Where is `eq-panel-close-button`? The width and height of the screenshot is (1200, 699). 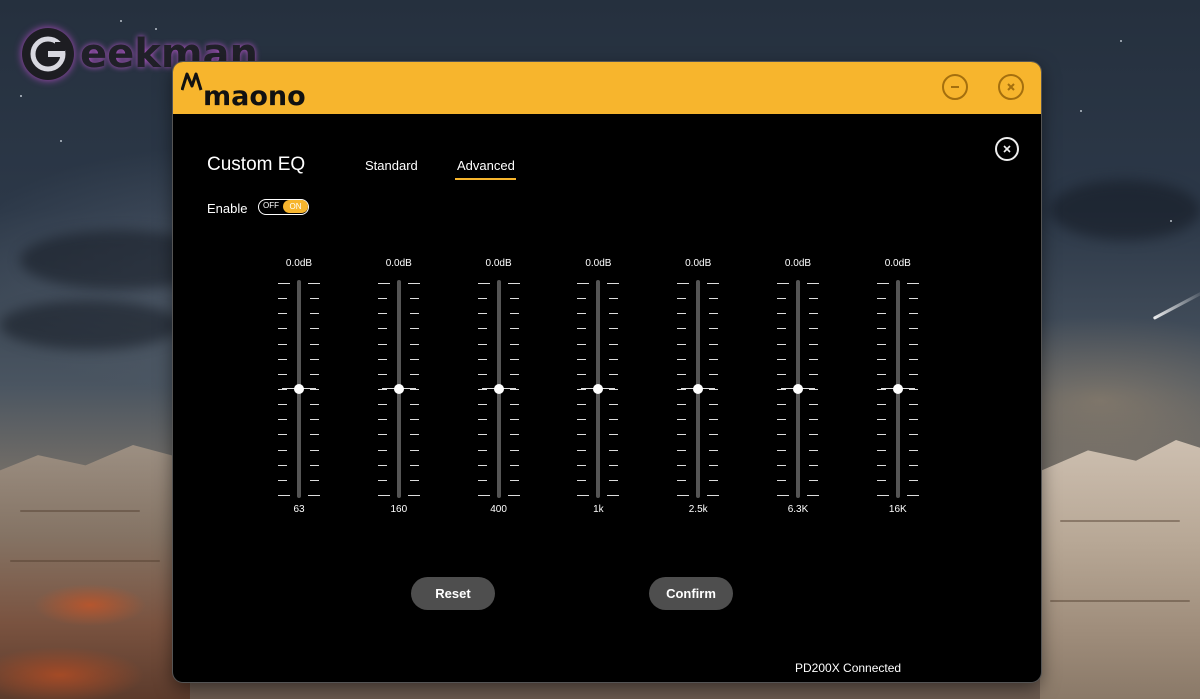 eq-panel-close-button is located at coordinates (1007, 149).